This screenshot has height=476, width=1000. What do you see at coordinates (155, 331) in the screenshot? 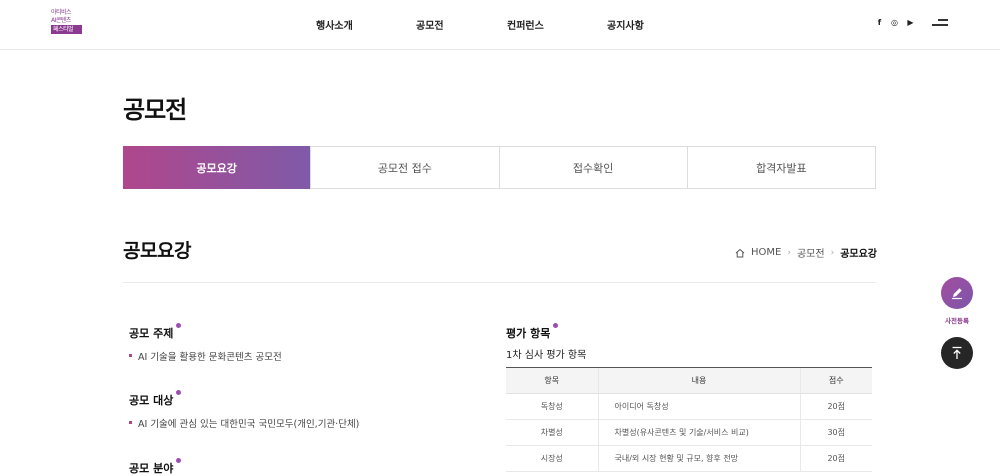
I see `topic-heading: 공모 주제` at bounding box center [155, 331].